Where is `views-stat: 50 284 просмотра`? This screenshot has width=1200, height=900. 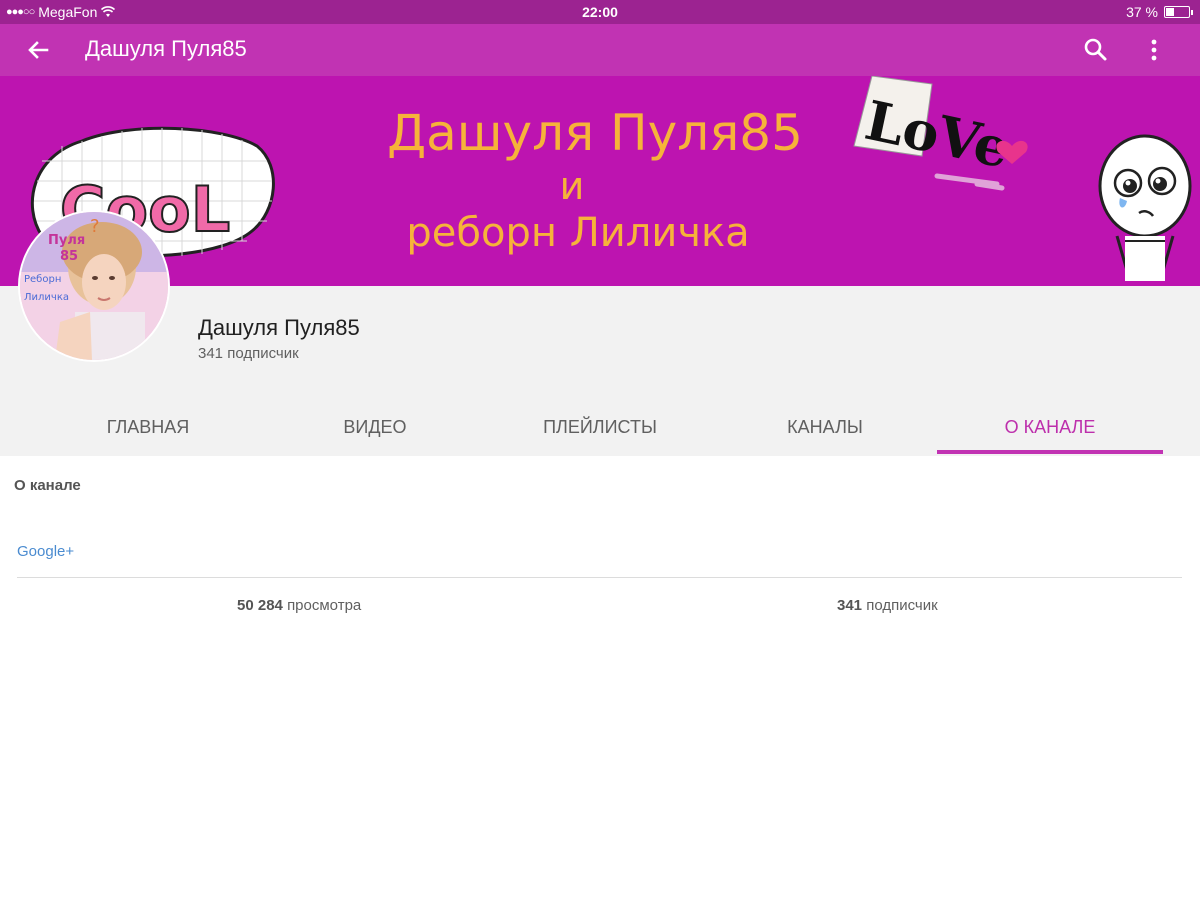
views-stat: 50 284 просмотра is located at coordinates (299, 605).